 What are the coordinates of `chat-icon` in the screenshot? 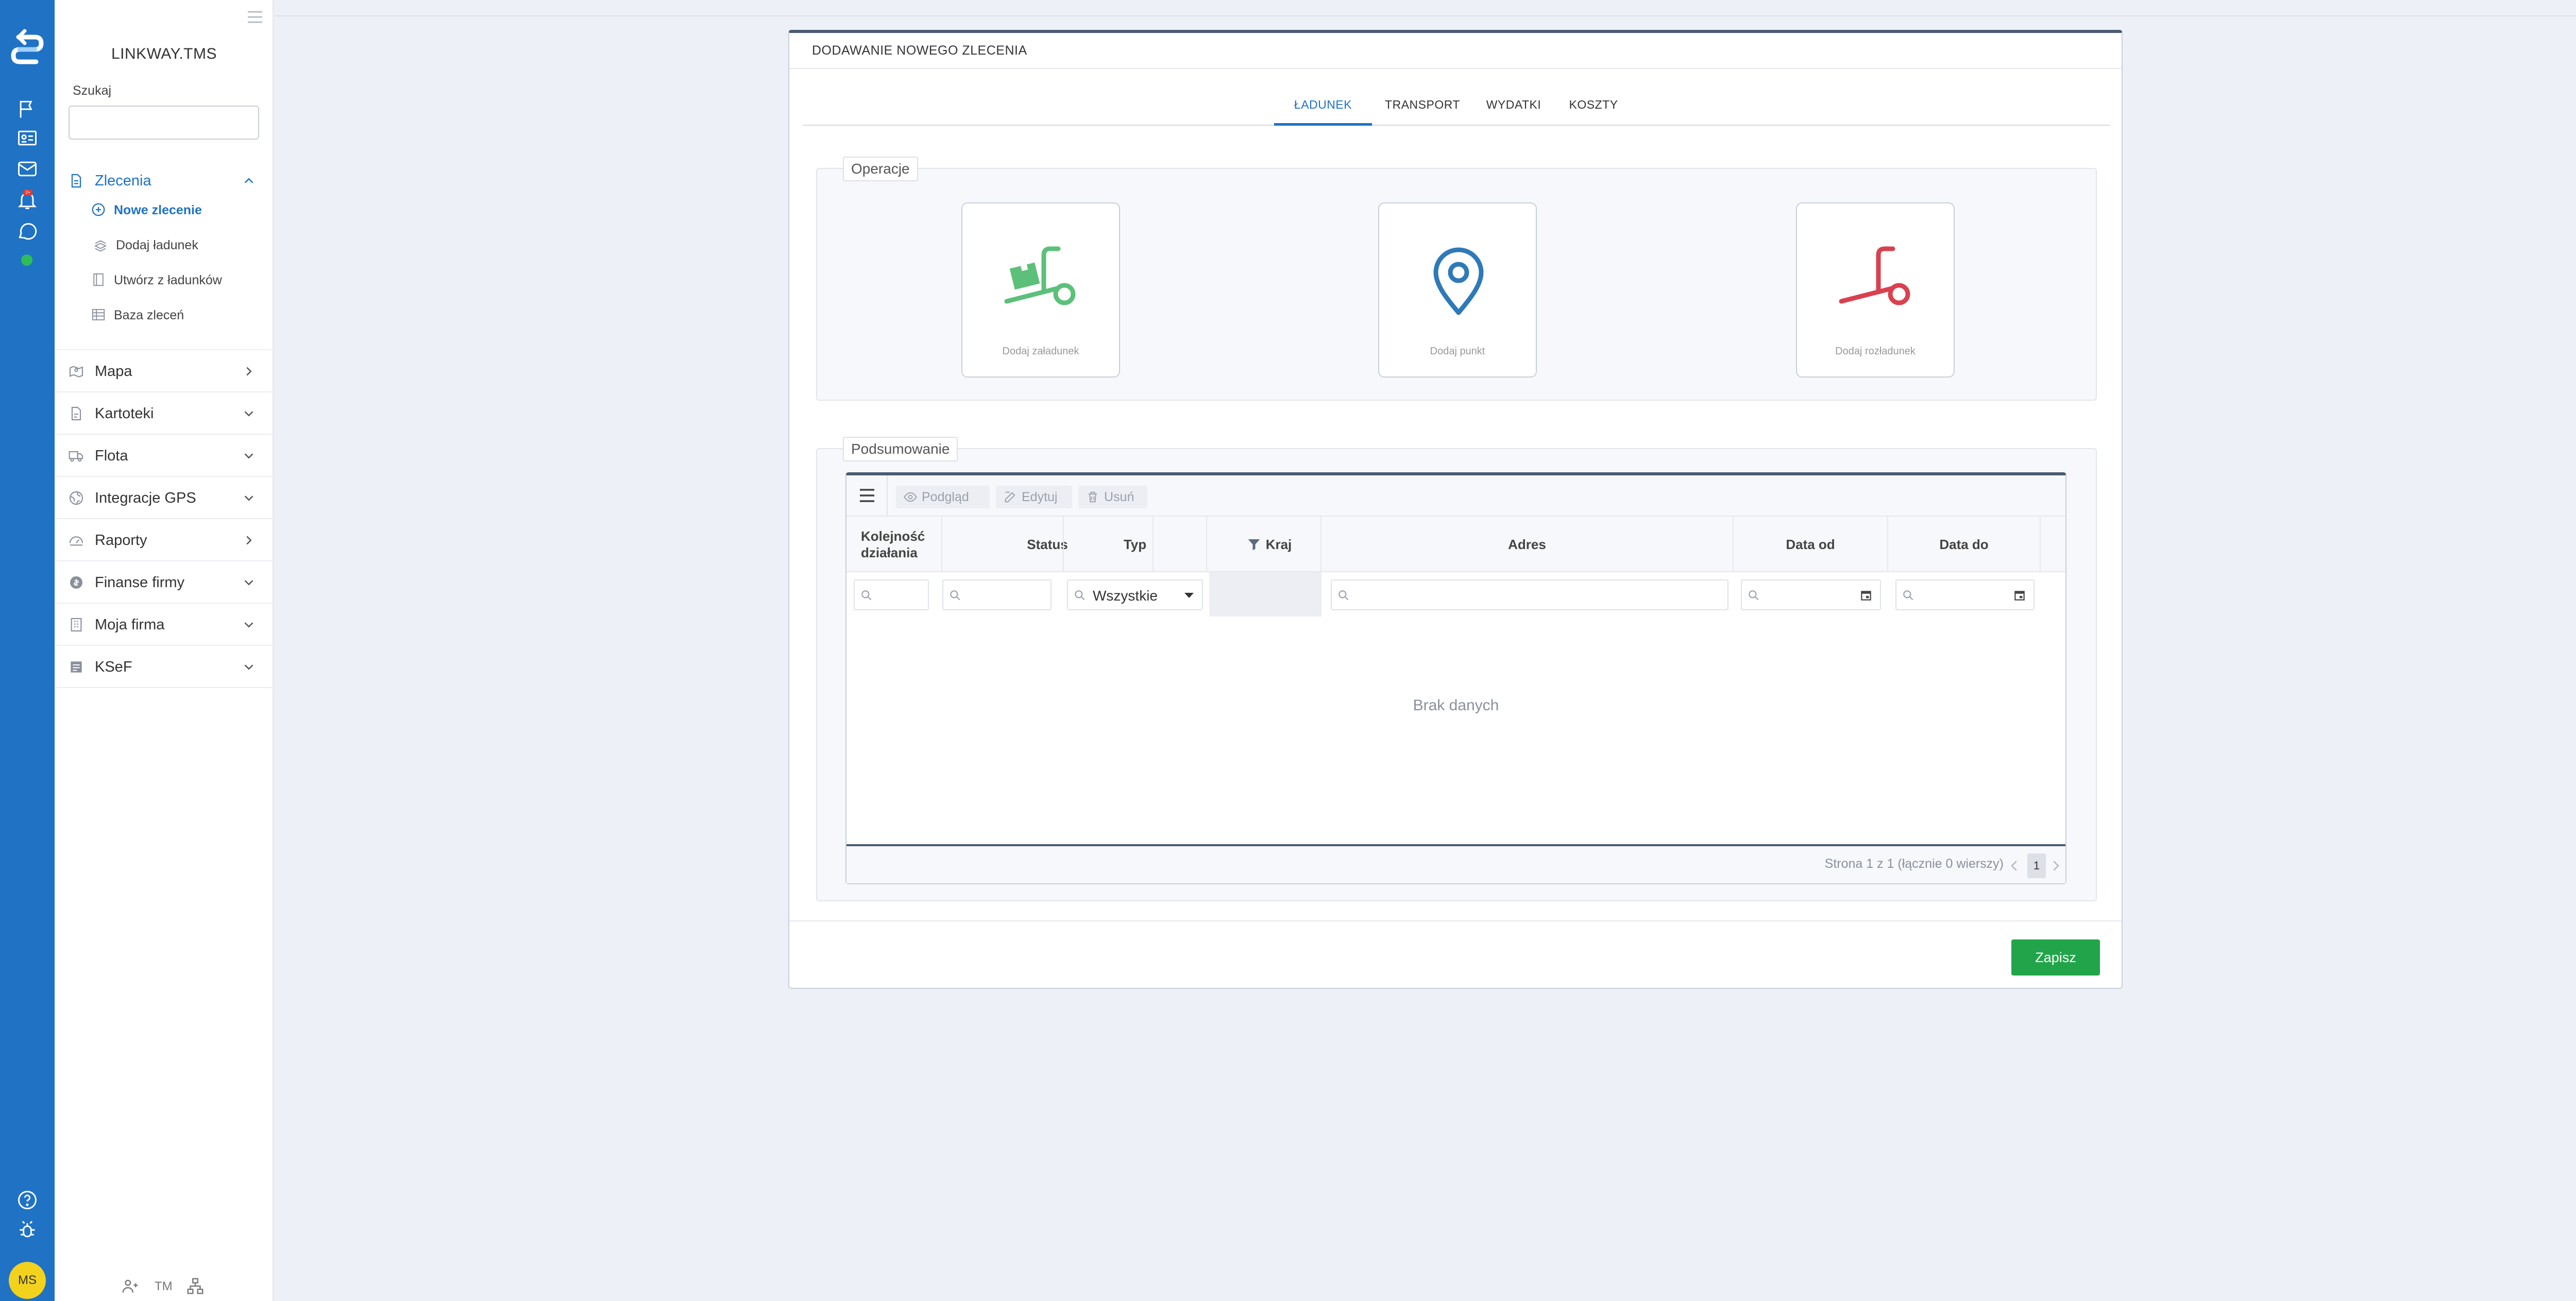 It's located at (27, 230).